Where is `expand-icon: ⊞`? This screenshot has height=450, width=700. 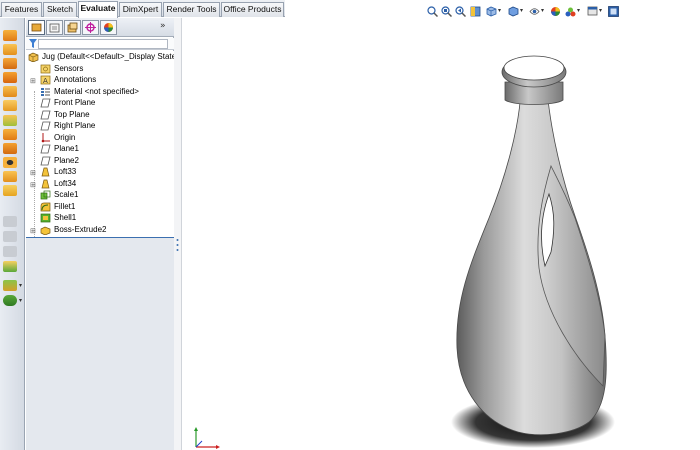
expand-icon: ⊞ is located at coordinates (33, 232).